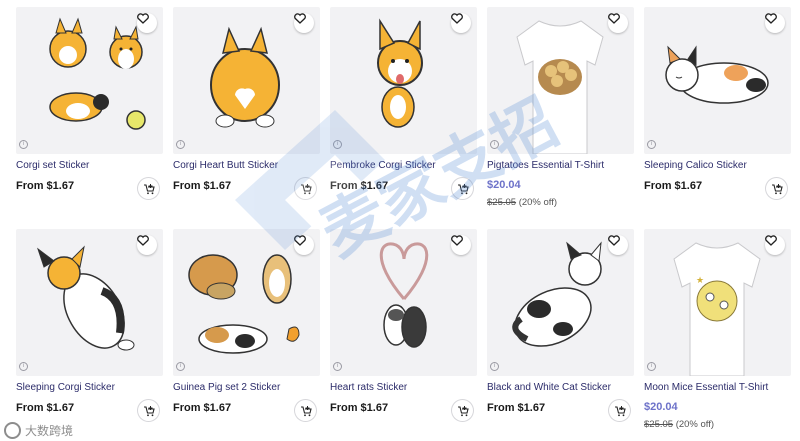 The height and width of the screenshot is (441, 800). What do you see at coordinates (52, 165) in the screenshot?
I see `product-title: Corgi set Sticker` at bounding box center [52, 165].